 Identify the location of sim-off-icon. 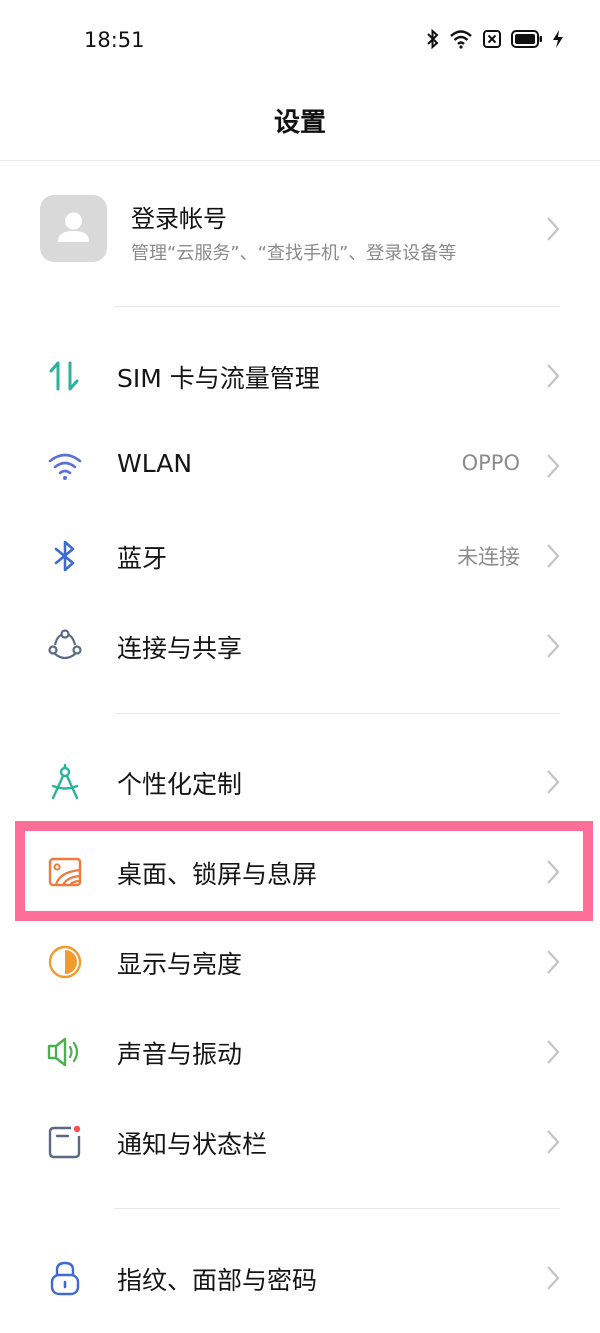
(492, 41).